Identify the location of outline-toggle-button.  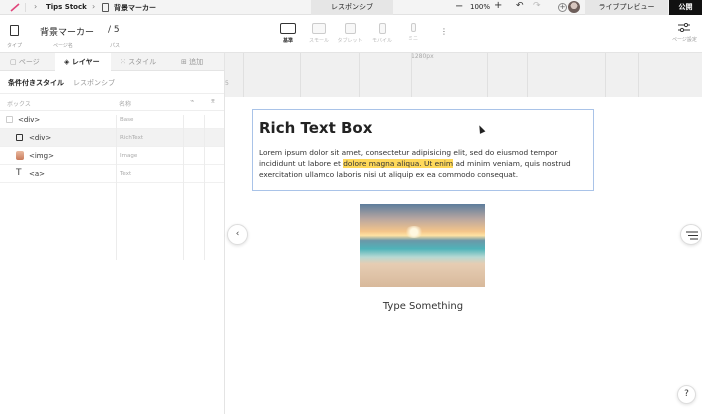
(691, 234).